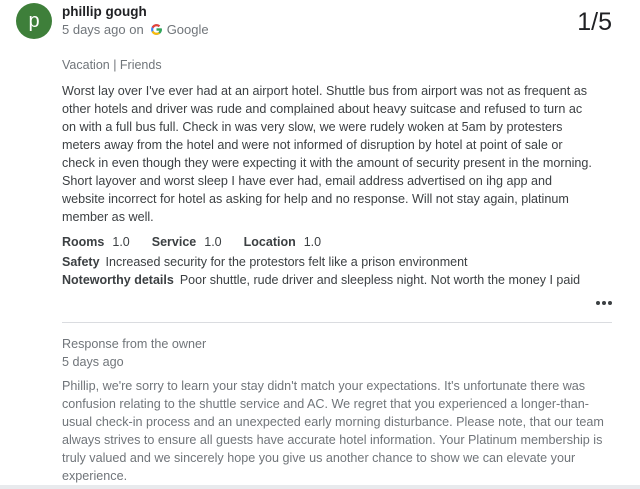  What do you see at coordinates (202, 242) in the screenshot?
I see `sub-ratings: Rooms 1.0 Service 1.0 Location 1.0` at bounding box center [202, 242].